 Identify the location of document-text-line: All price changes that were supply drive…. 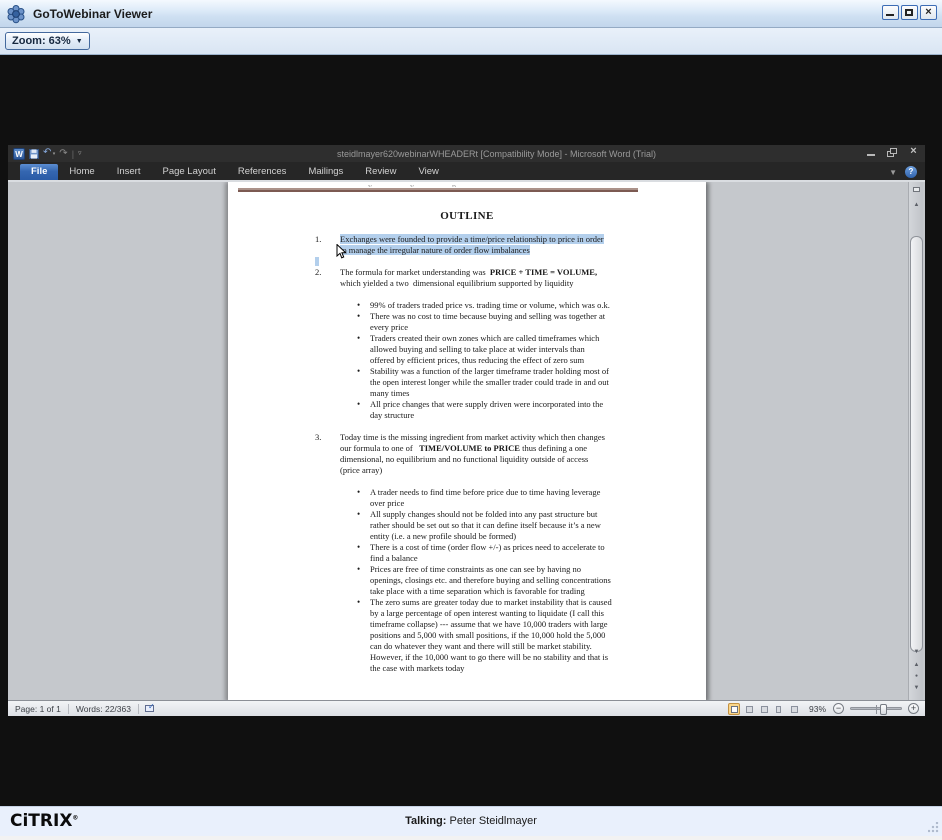
(487, 404).